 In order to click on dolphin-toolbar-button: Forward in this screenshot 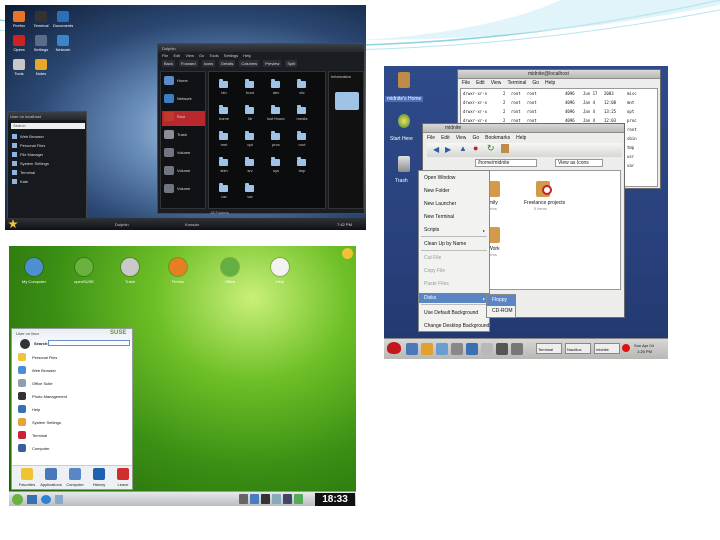, I will do `click(188, 63)`.